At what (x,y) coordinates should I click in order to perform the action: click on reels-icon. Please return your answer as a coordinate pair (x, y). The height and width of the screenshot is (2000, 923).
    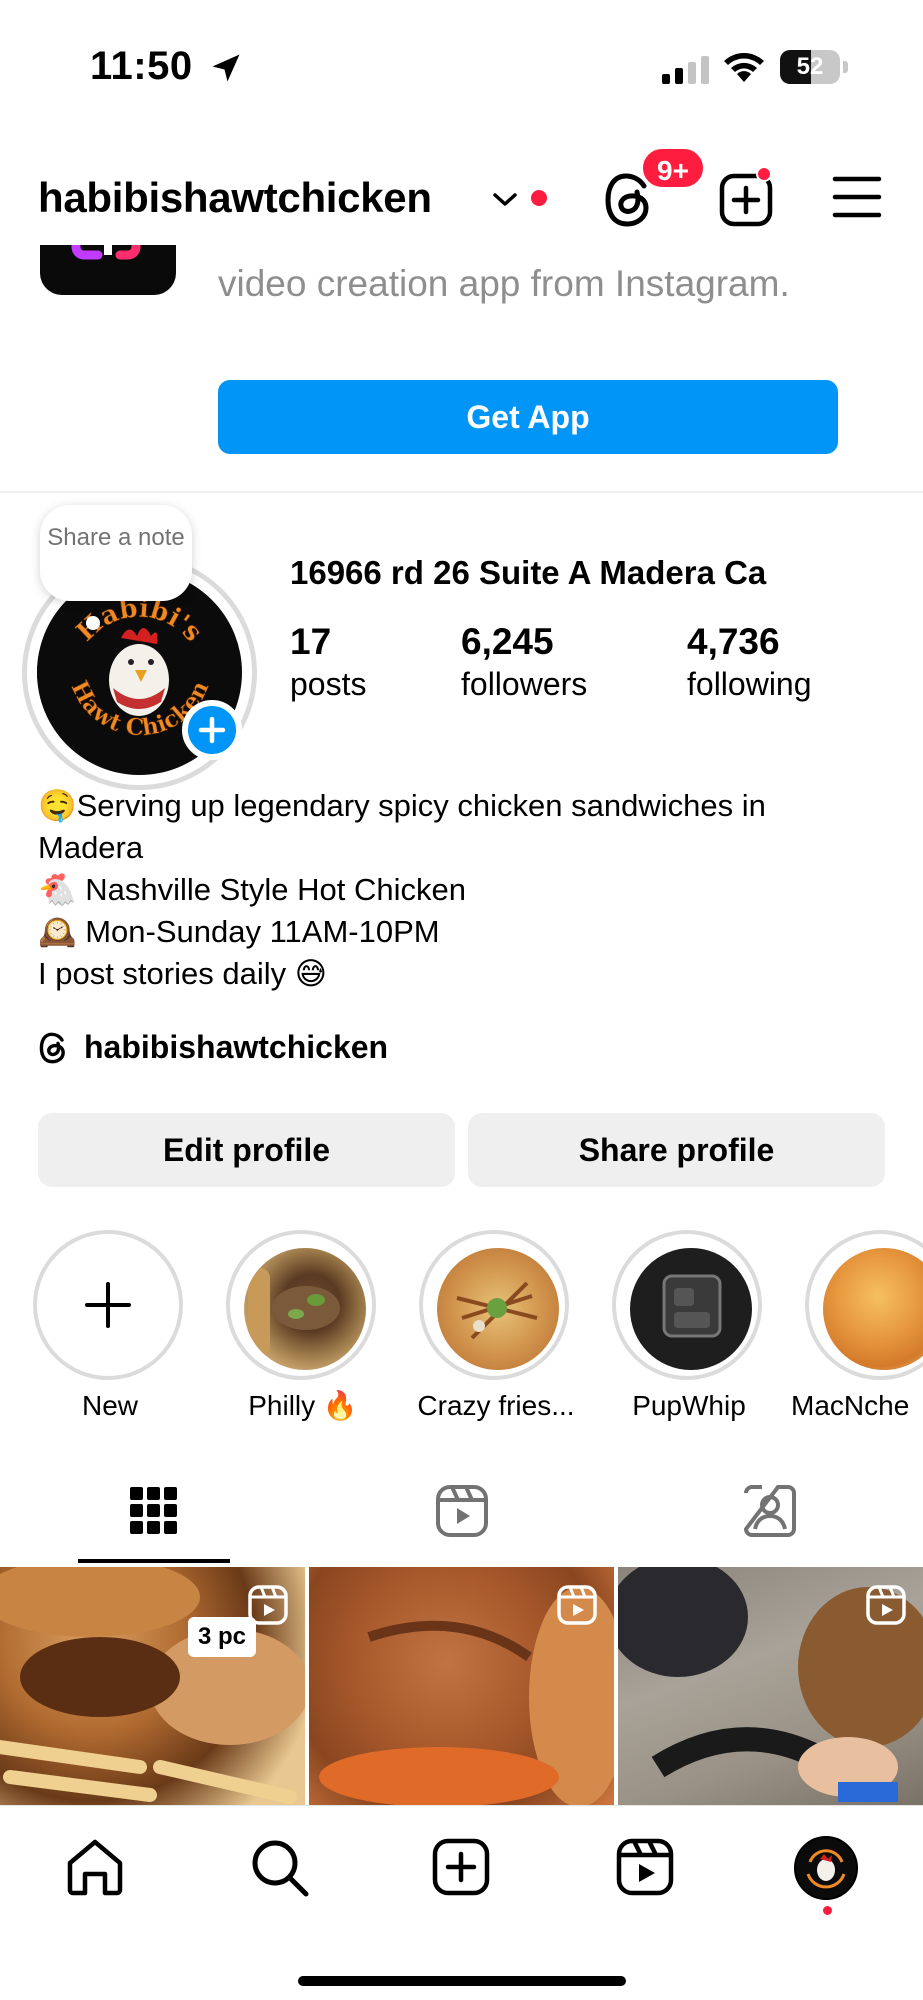
    Looking at the image, I should click on (645, 1867).